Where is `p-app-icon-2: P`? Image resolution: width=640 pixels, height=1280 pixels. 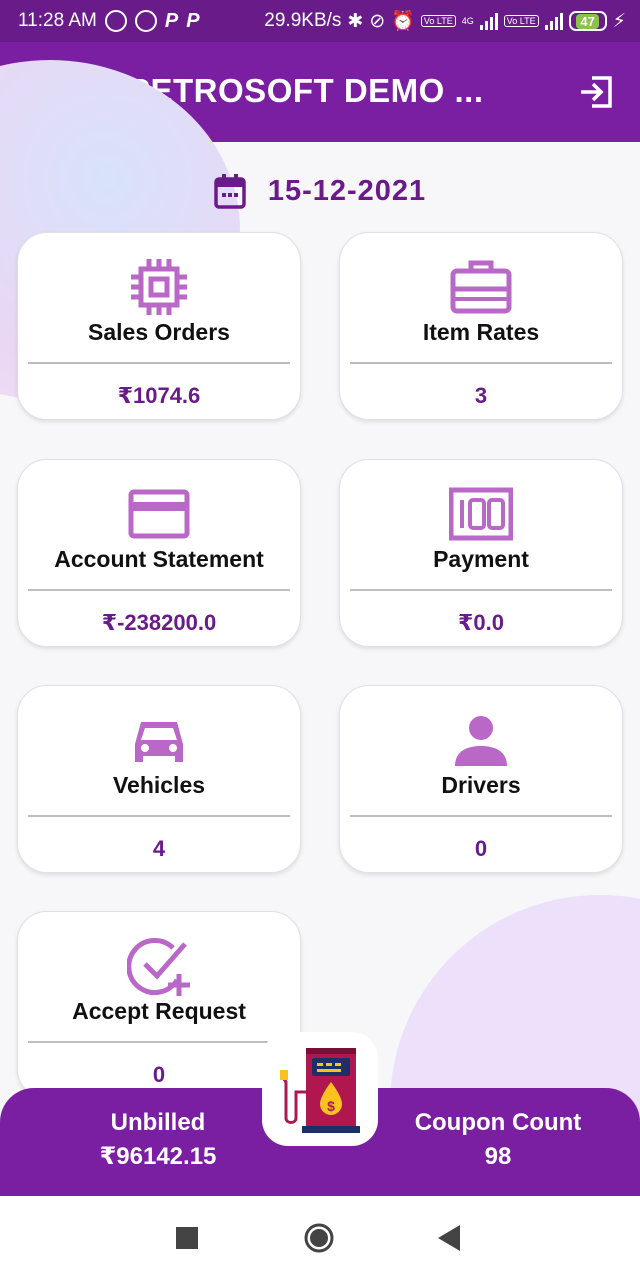 p-app-icon-2: P is located at coordinates (193, 20).